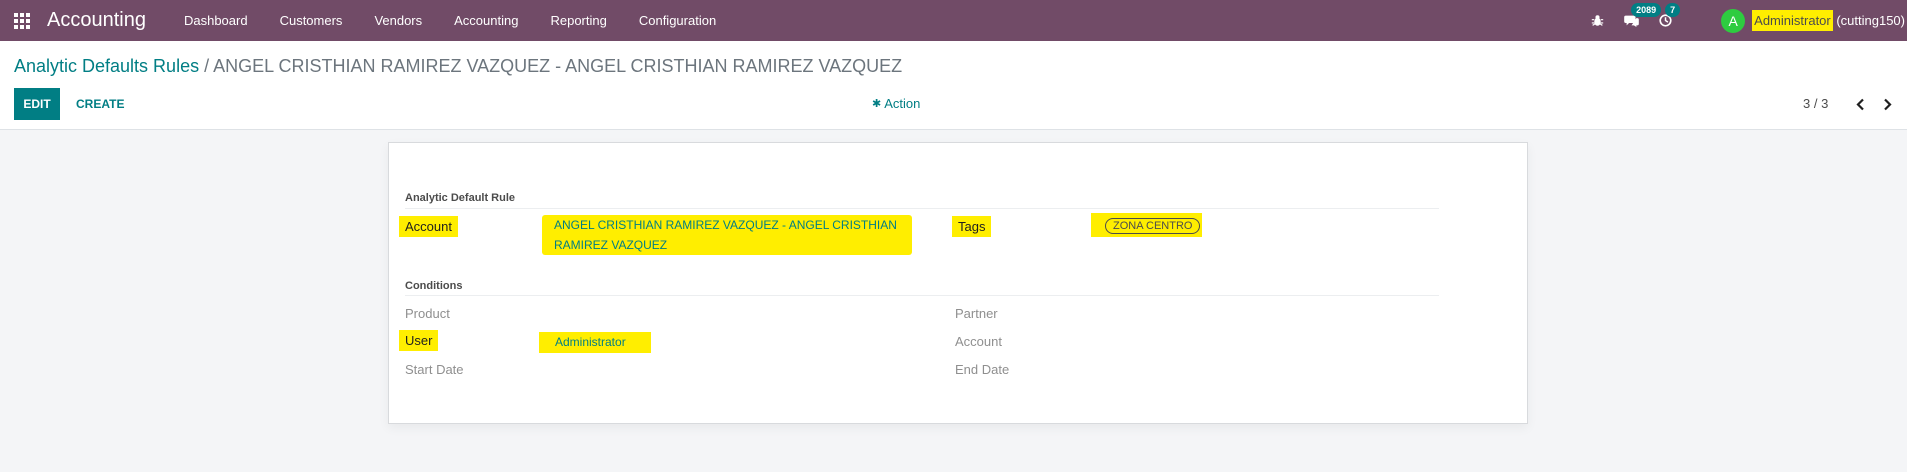 The height and width of the screenshot is (472, 1907). What do you see at coordinates (1815, 103) in the screenshot?
I see `pager-value: 3 / 3` at bounding box center [1815, 103].